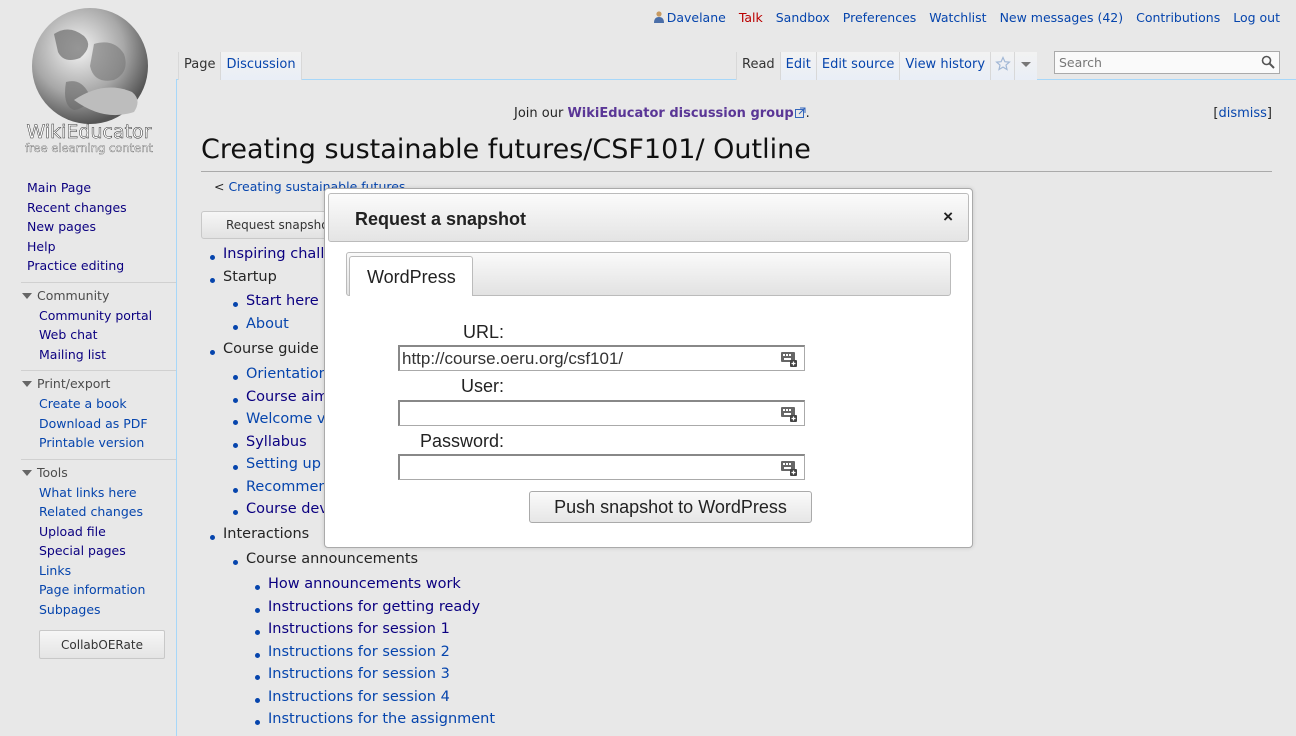 This screenshot has height=736, width=1296. I want to click on list-item: Course aim, so click(283, 400).